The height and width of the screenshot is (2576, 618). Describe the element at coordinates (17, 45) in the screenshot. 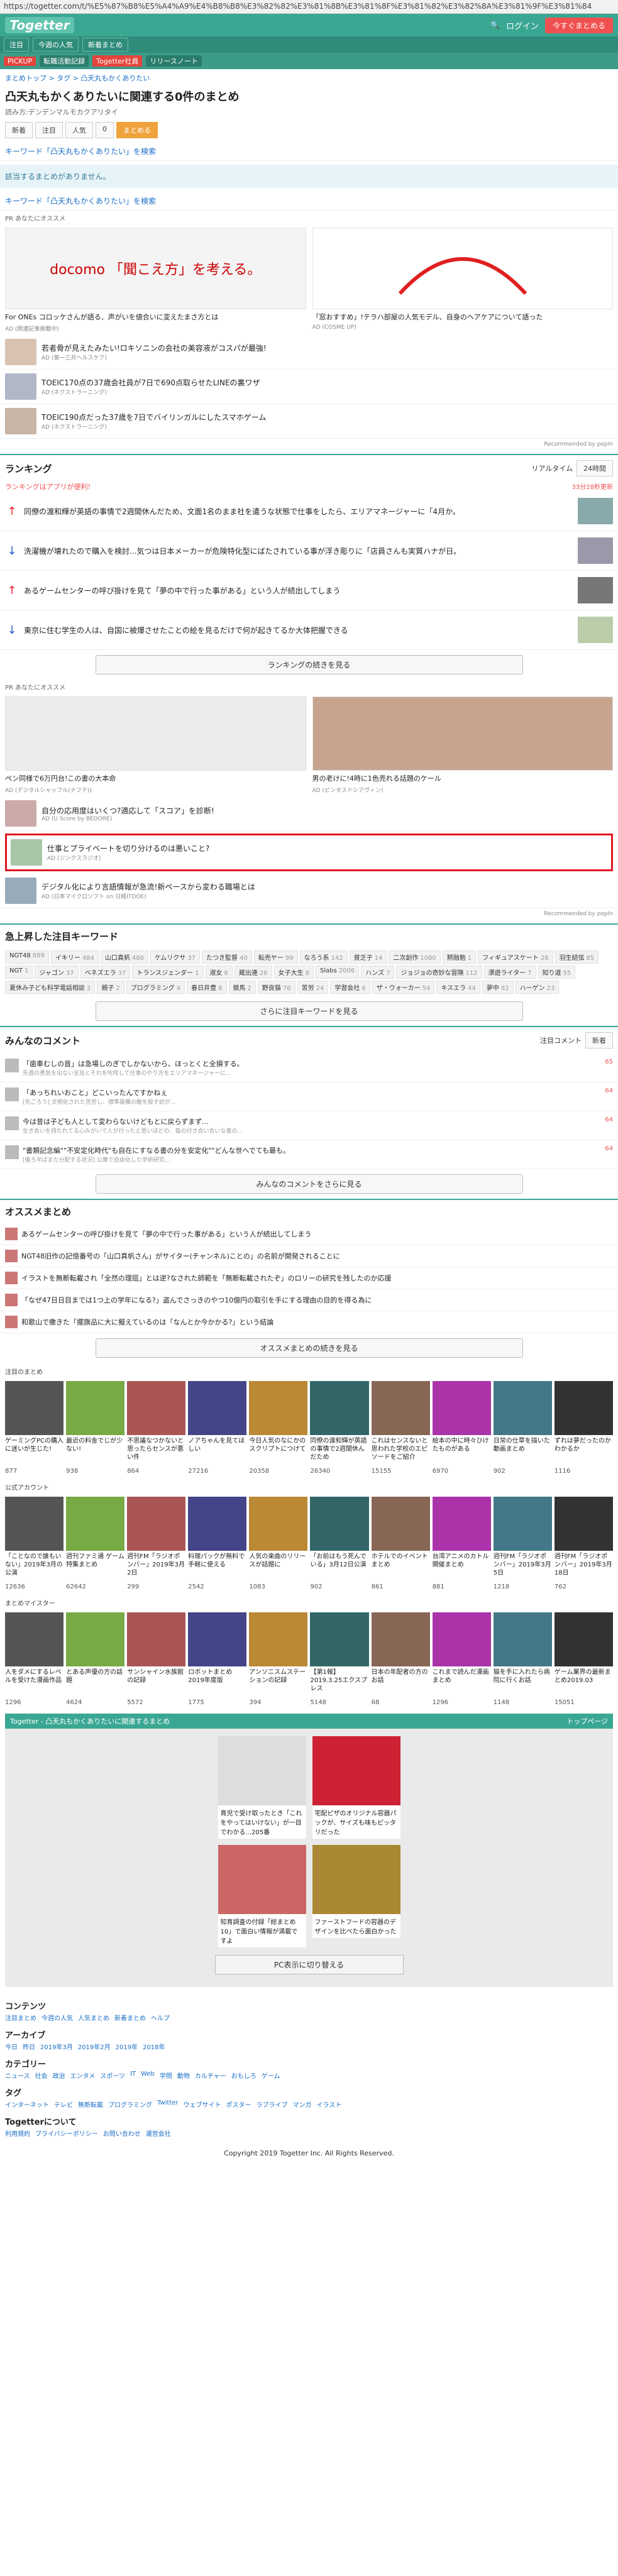

I see `subnav-item-0: 注目` at that location.